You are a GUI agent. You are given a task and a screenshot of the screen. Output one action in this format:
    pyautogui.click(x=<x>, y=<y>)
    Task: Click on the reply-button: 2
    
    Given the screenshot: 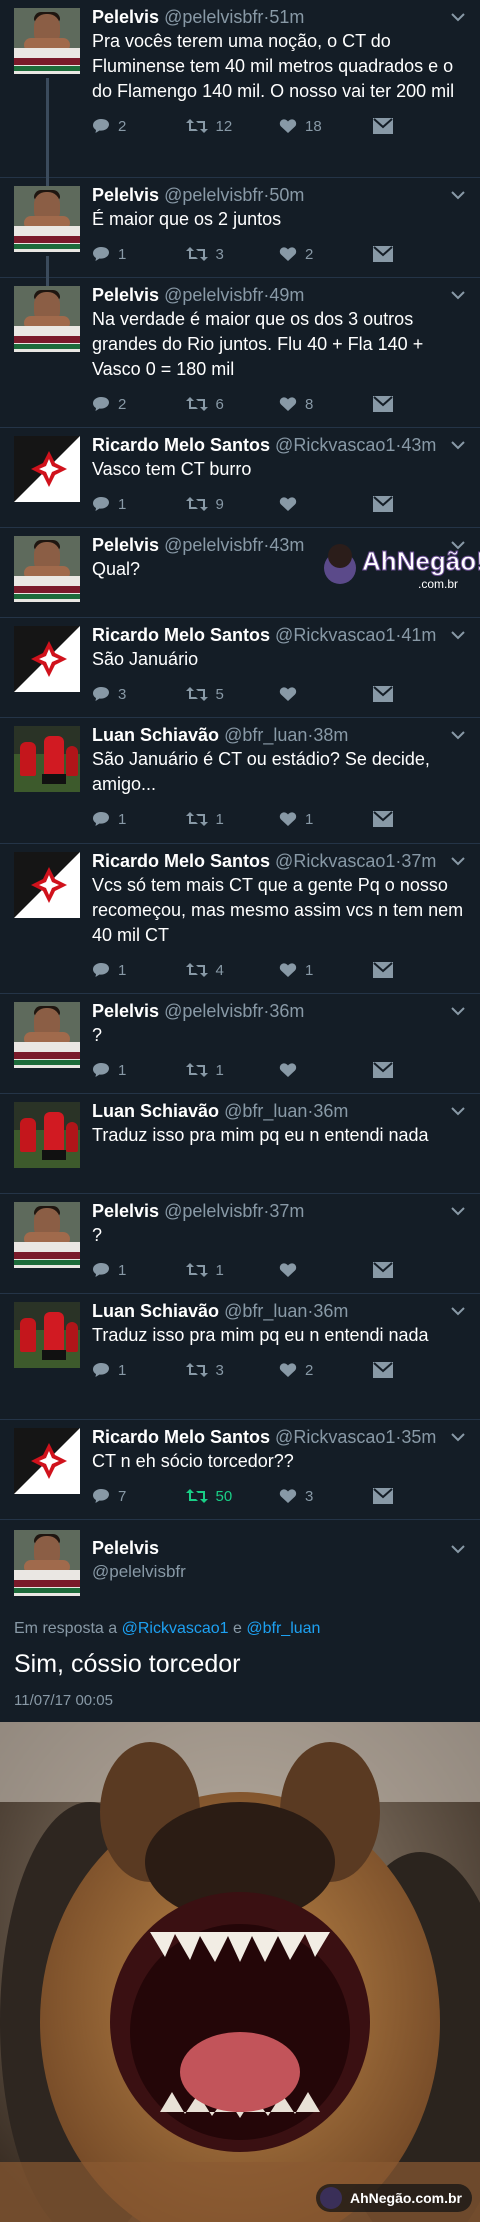 What is the action you would take?
    pyautogui.click(x=139, y=126)
    